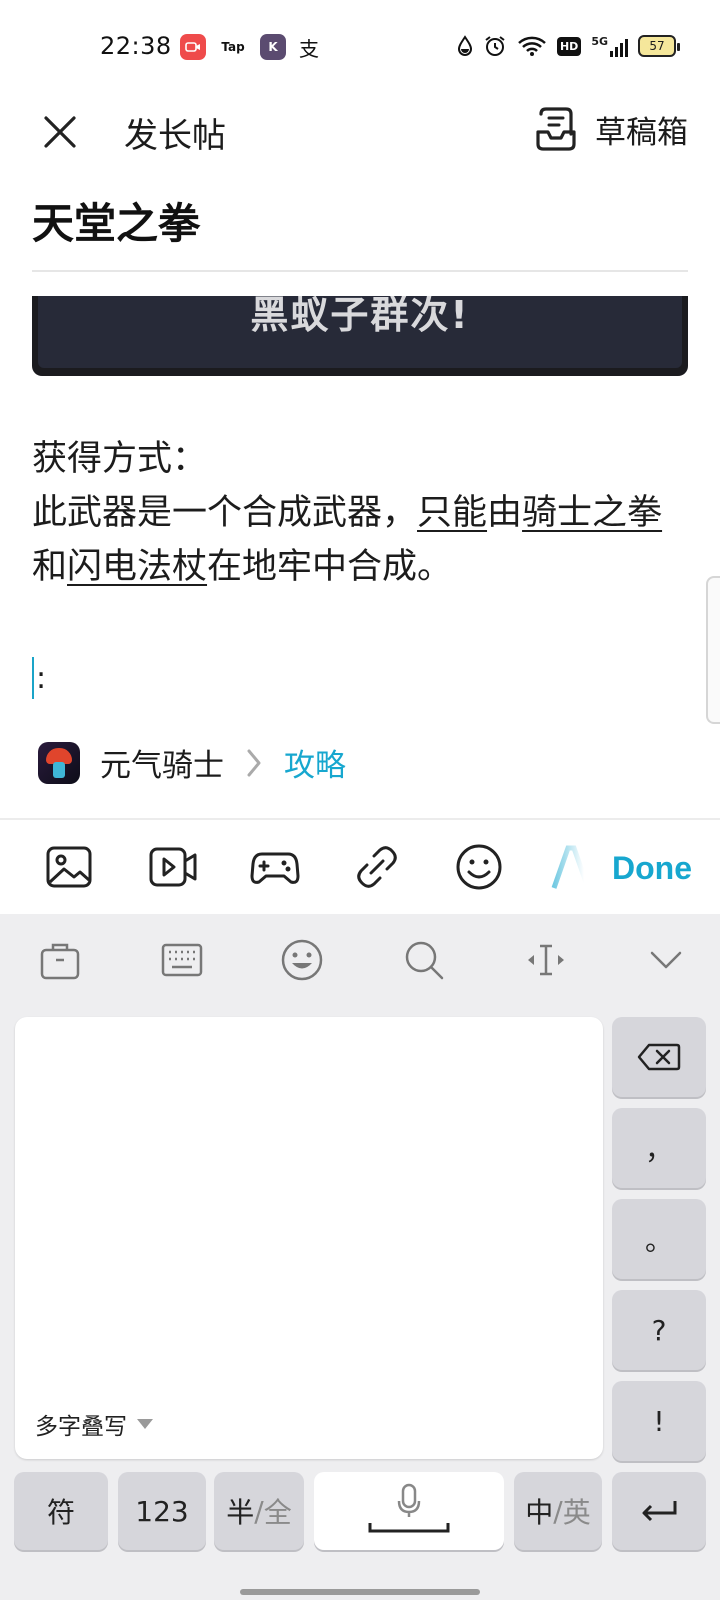  I want to click on comma-key: ，, so click(659, 1148).